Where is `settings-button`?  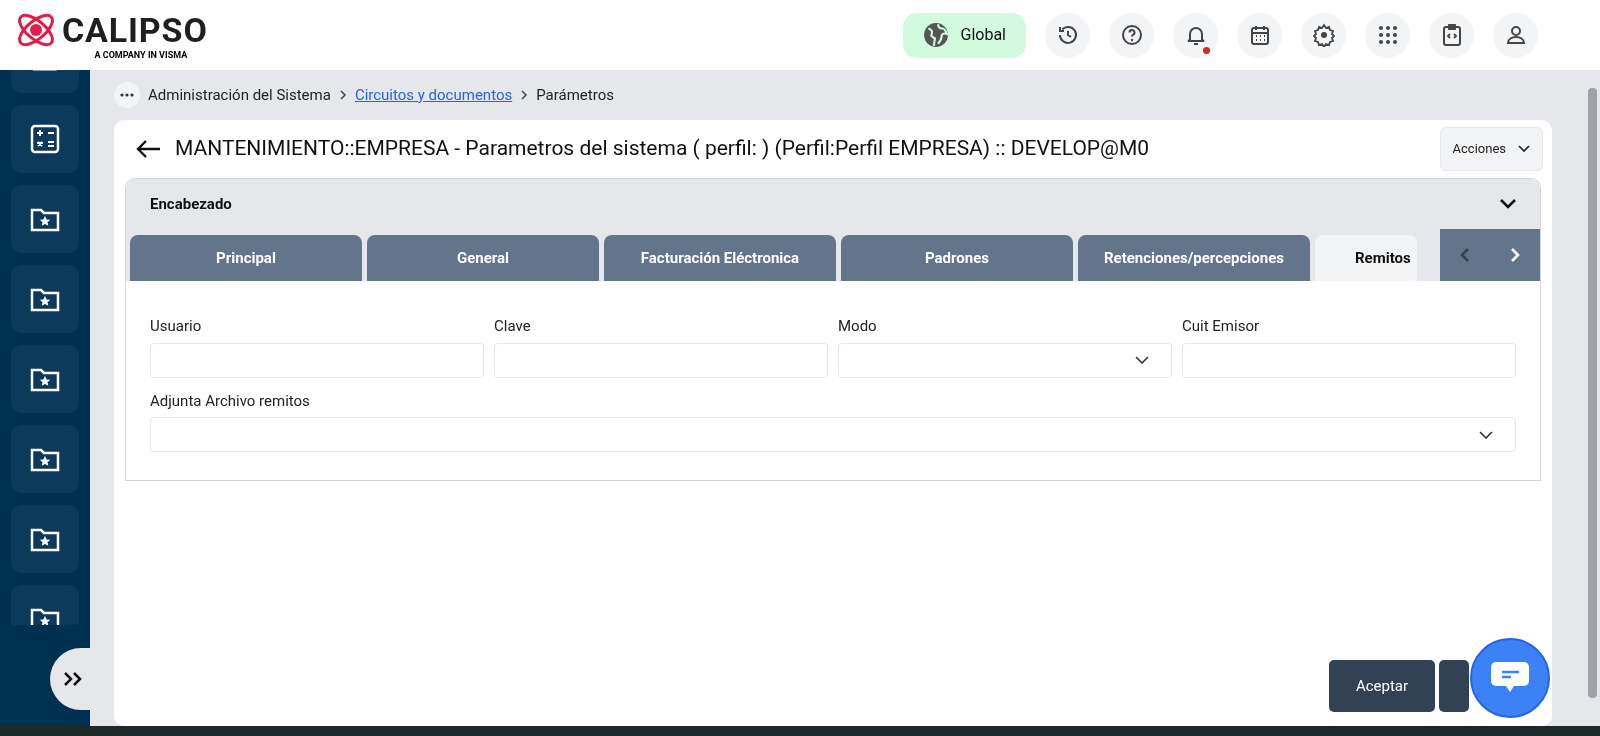
settings-button is located at coordinates (1323, 35).